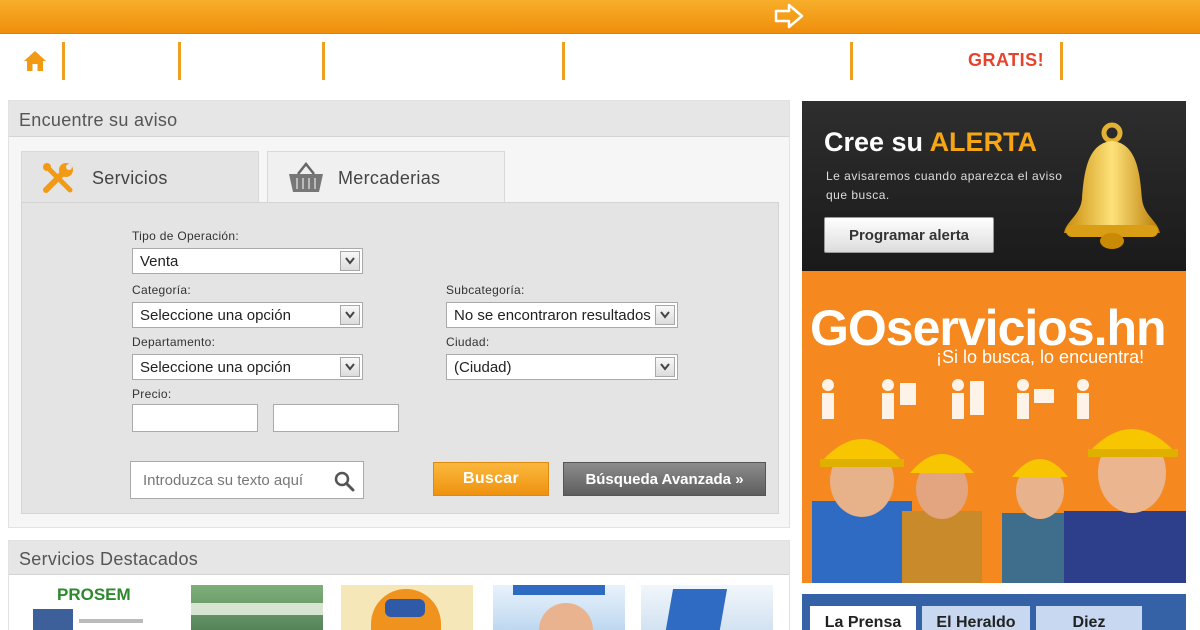 Image resolution: width=1200 pixels, height=630 pixels. Describe the element at coordinates (389, 178) in the screenshot. I see `tab-mercaderias-label: Mercaderias` at that location.